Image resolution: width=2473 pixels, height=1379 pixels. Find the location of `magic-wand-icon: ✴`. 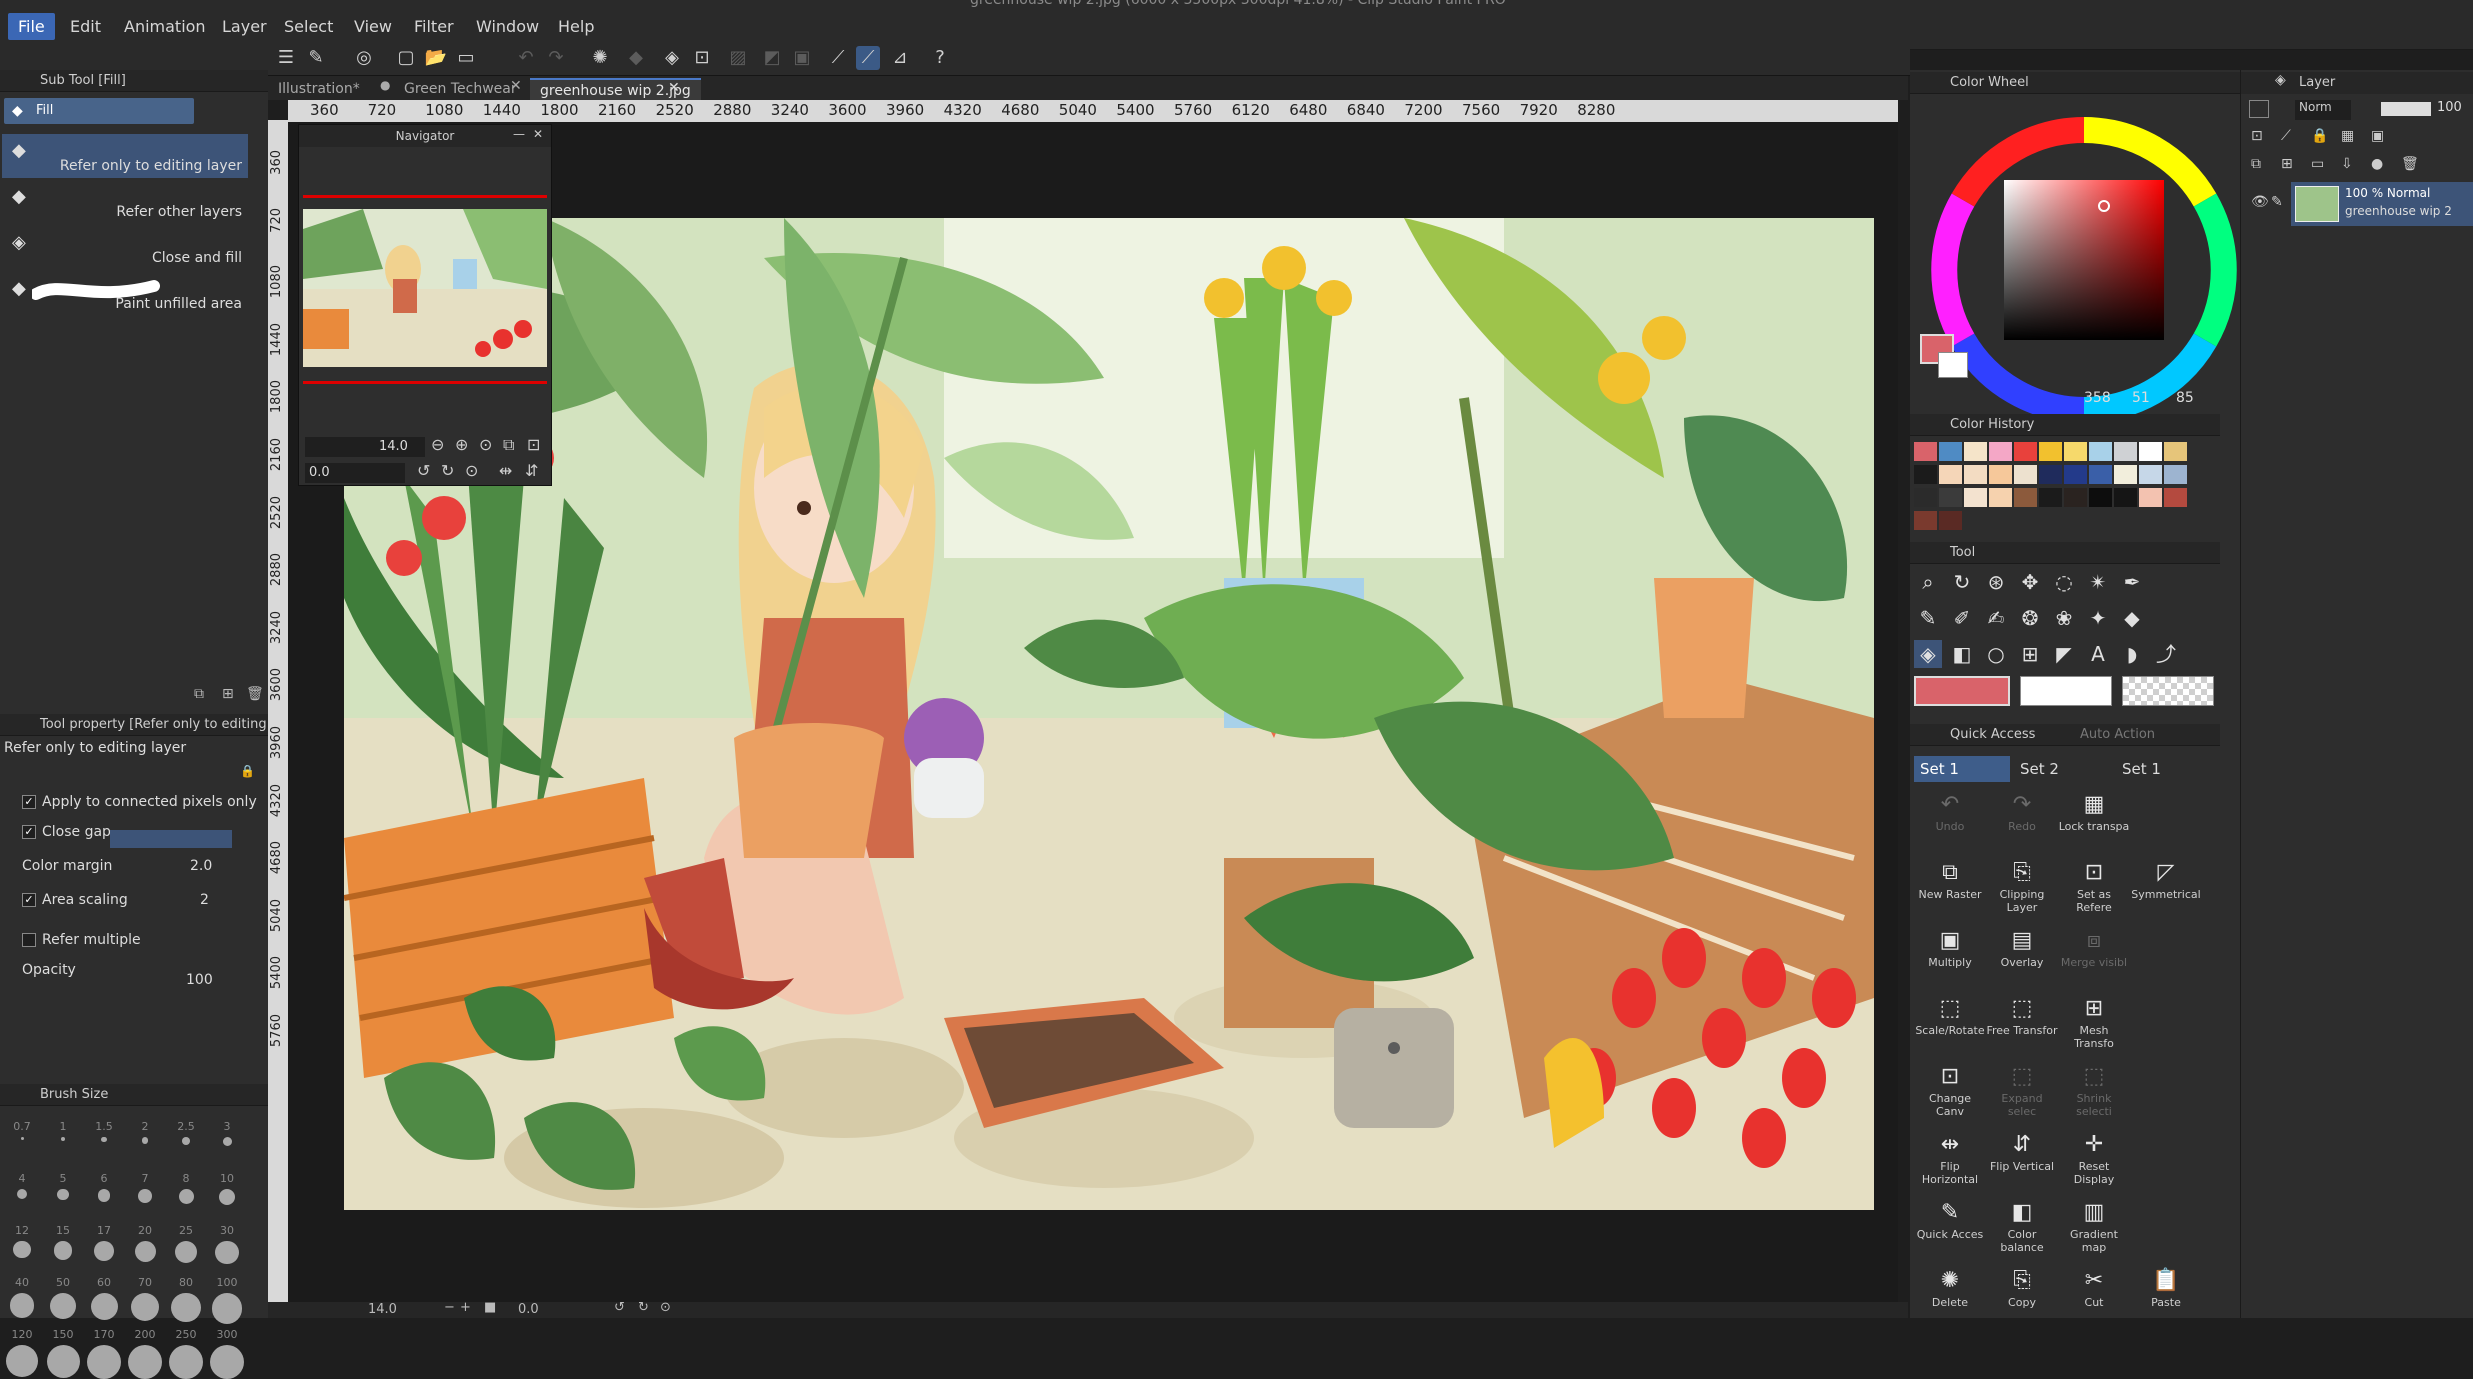

magic-wand-icon: ✴ is located at coordinates (2098, 582).